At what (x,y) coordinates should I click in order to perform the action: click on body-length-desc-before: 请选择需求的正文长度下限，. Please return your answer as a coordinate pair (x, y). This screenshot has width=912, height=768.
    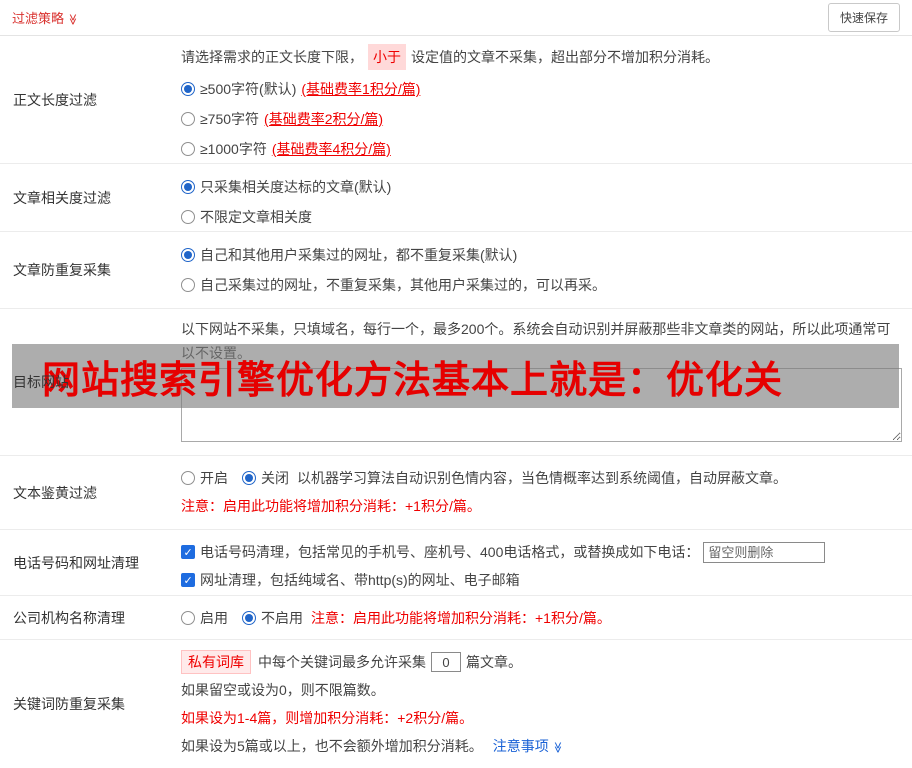
    Looking at the image, I should click on (272, 57).